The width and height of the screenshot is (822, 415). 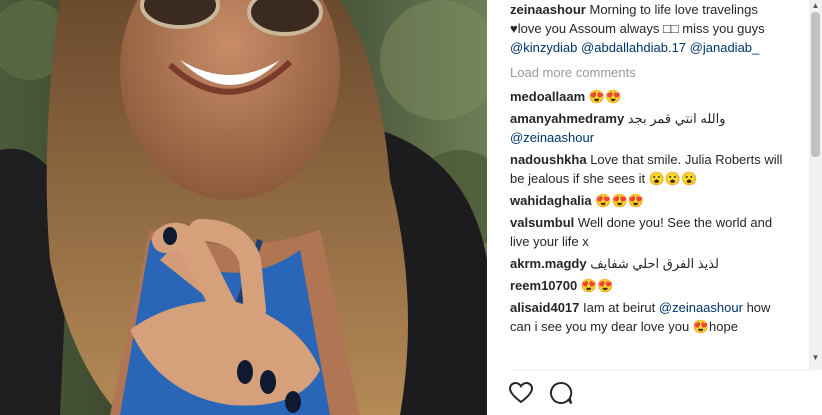 What do you see at coordinates (659, 370) in the screenshot?
I see `divider` at bounding box center [659, 370].